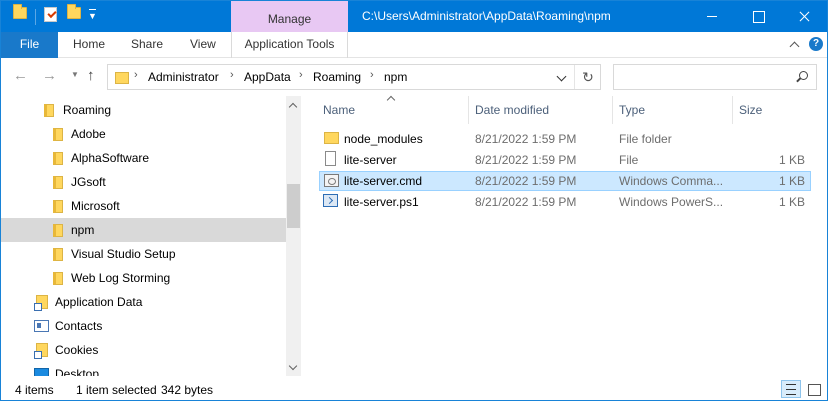 This screenshot has height=401, width=828. I want to click on file-name: lite-server.ps1, so click(381, 202).